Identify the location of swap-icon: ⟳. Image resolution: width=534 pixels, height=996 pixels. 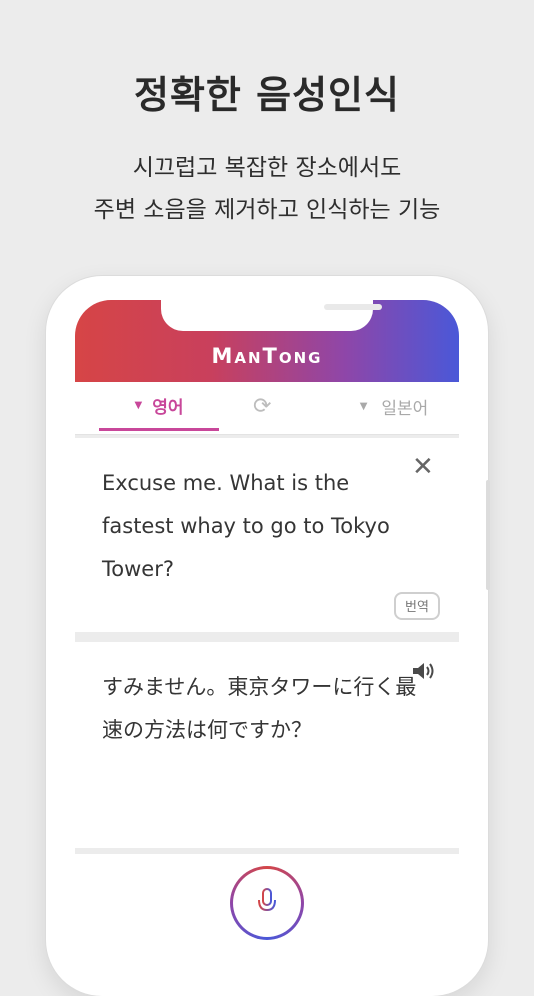
(262, 406).